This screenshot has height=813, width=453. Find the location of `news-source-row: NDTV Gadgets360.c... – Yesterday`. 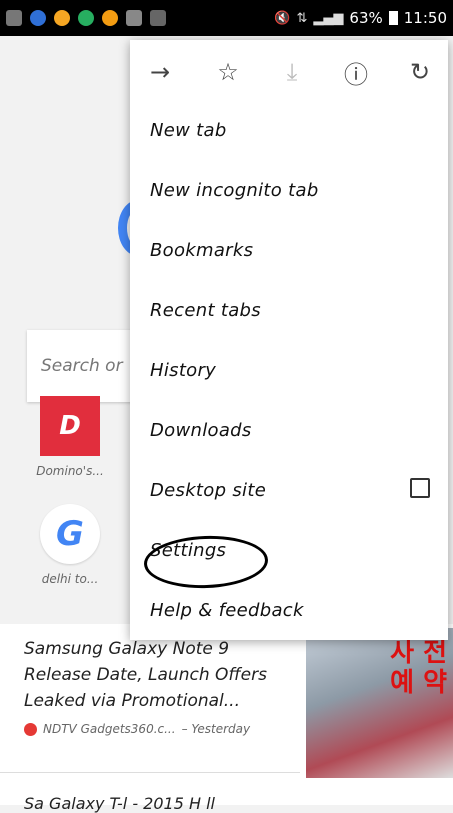

news-source-row: NDTV Gadgets360.c... – Yesterday is located at coordinates (158, 729).